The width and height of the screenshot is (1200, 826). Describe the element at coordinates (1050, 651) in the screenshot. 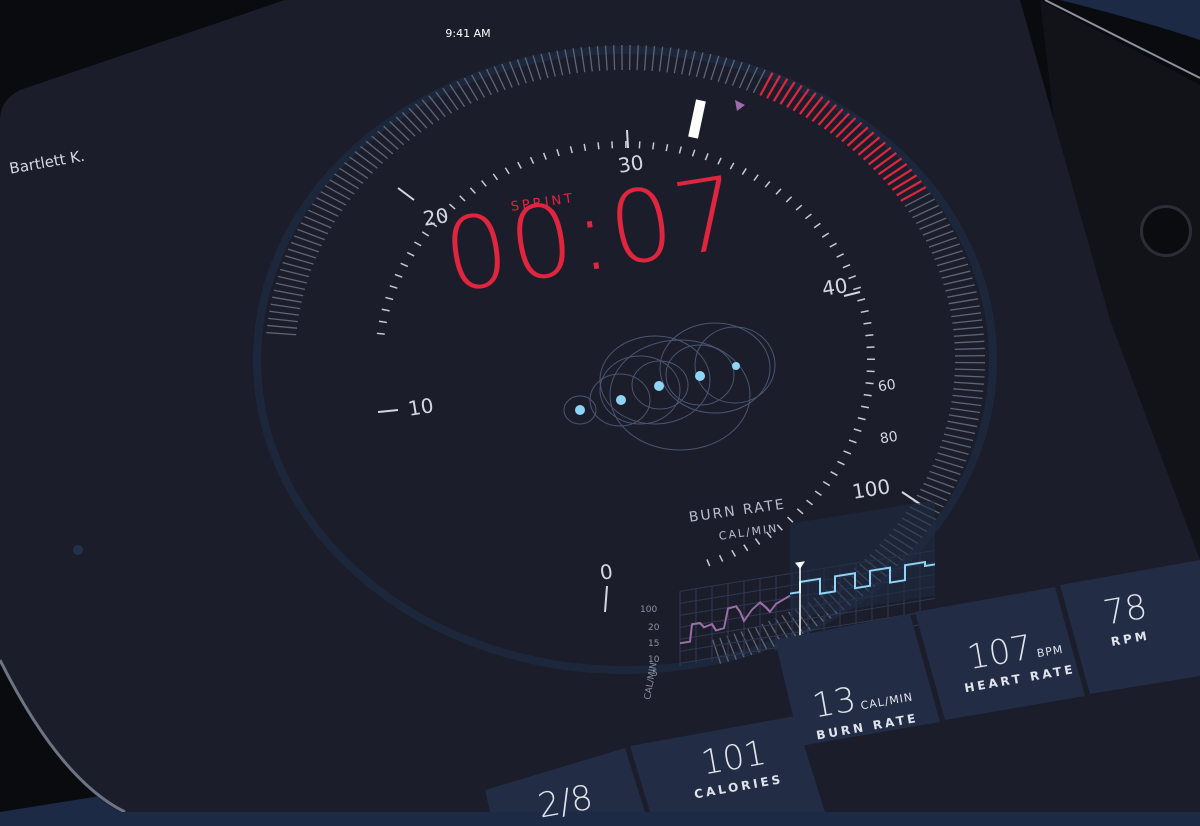

I see `stat-unit: BPM` at that location.